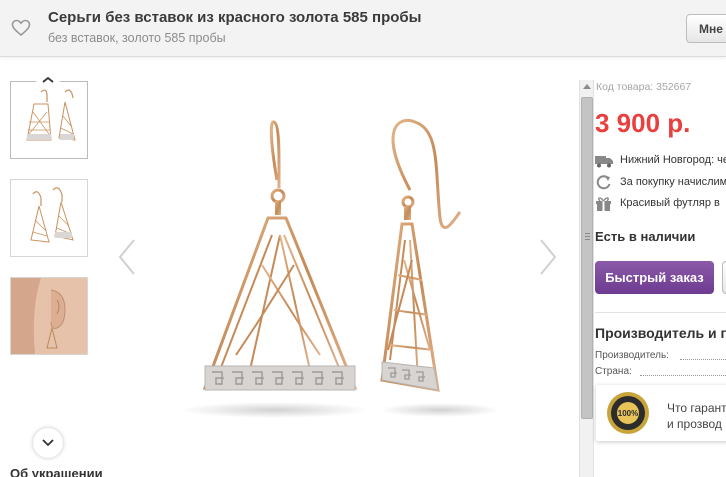 Image resolution: width=726 pixels, height=477 pixels. What do you see at coordinates (660, 333) in the screenshot?
I see `manufacturer-heading: Производитель и п` at bounding box center [660, 333].